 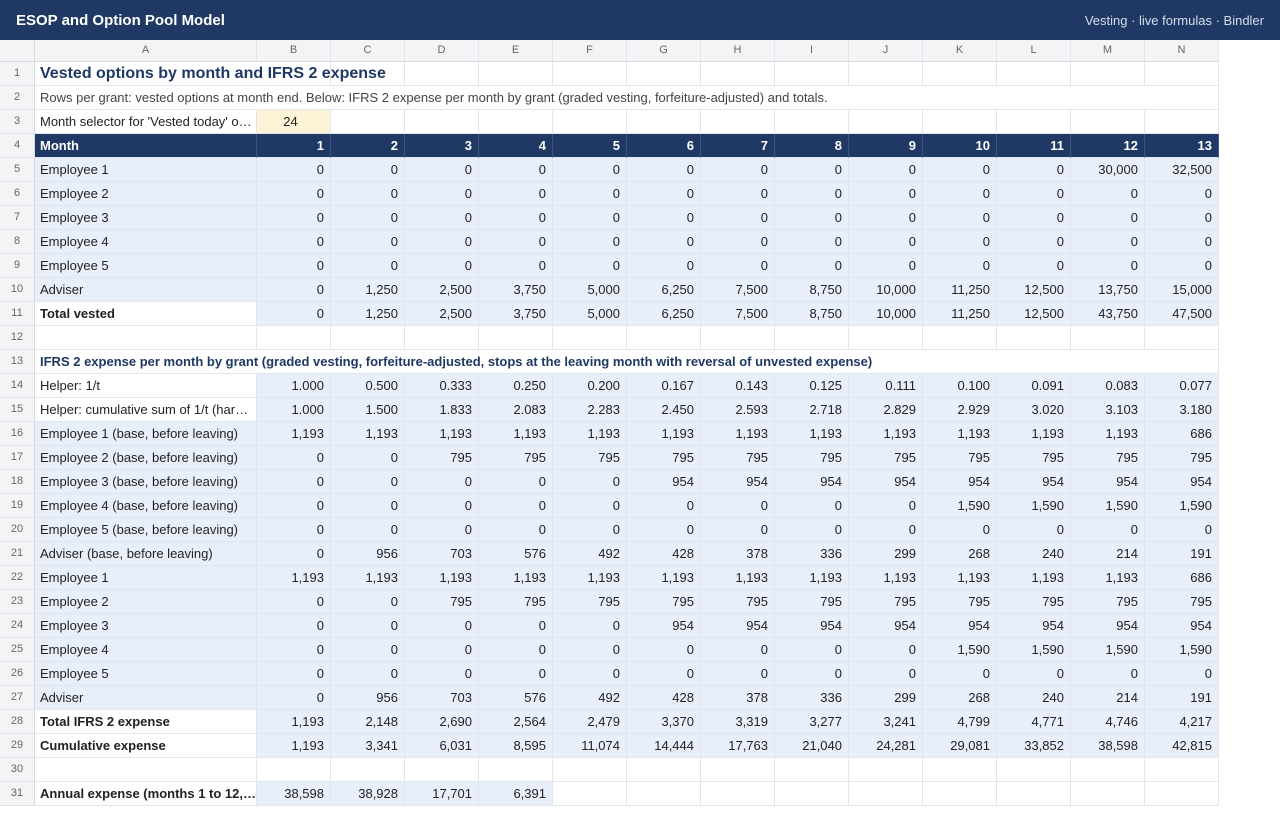 I want to click on value-cell: 38,598, so click(x=1108, y=746).